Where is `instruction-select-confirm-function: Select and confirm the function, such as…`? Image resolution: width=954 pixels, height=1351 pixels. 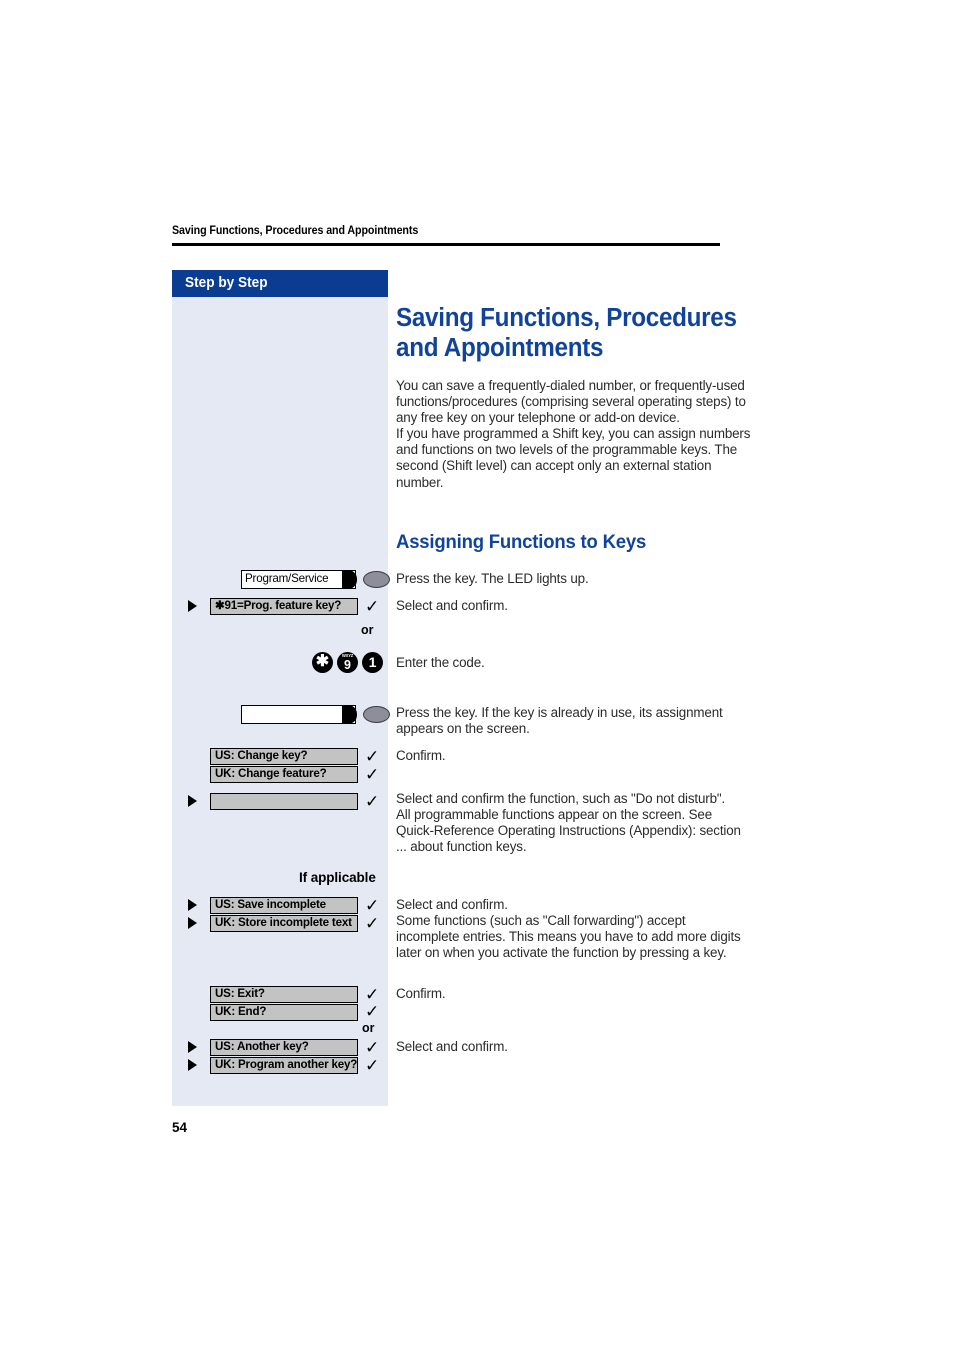 instruction-select-confirm-function: Select and confirm the function, such as… is located at coordinates (568, 823).